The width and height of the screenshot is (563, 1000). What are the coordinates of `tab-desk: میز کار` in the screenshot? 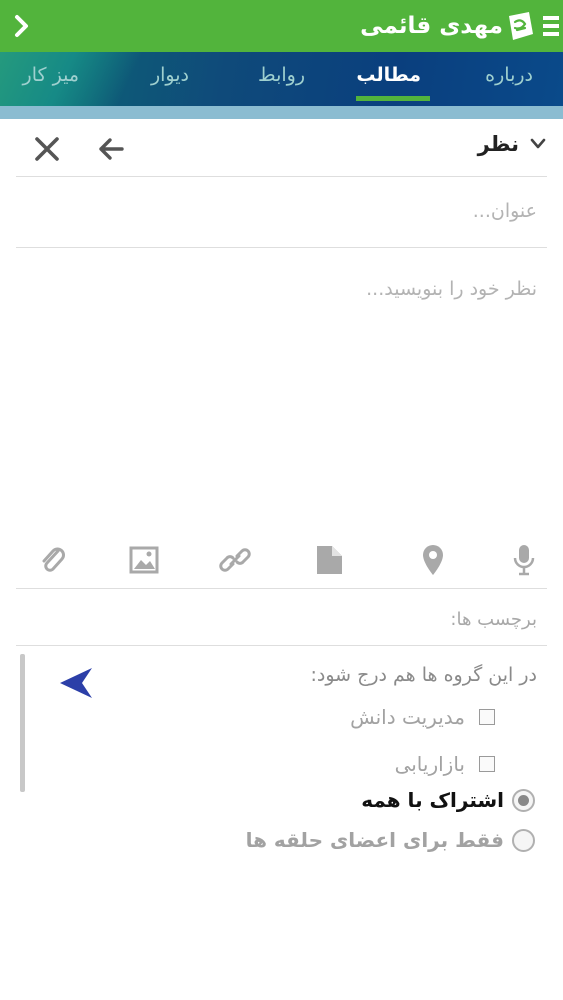 It's located at (51, 75).